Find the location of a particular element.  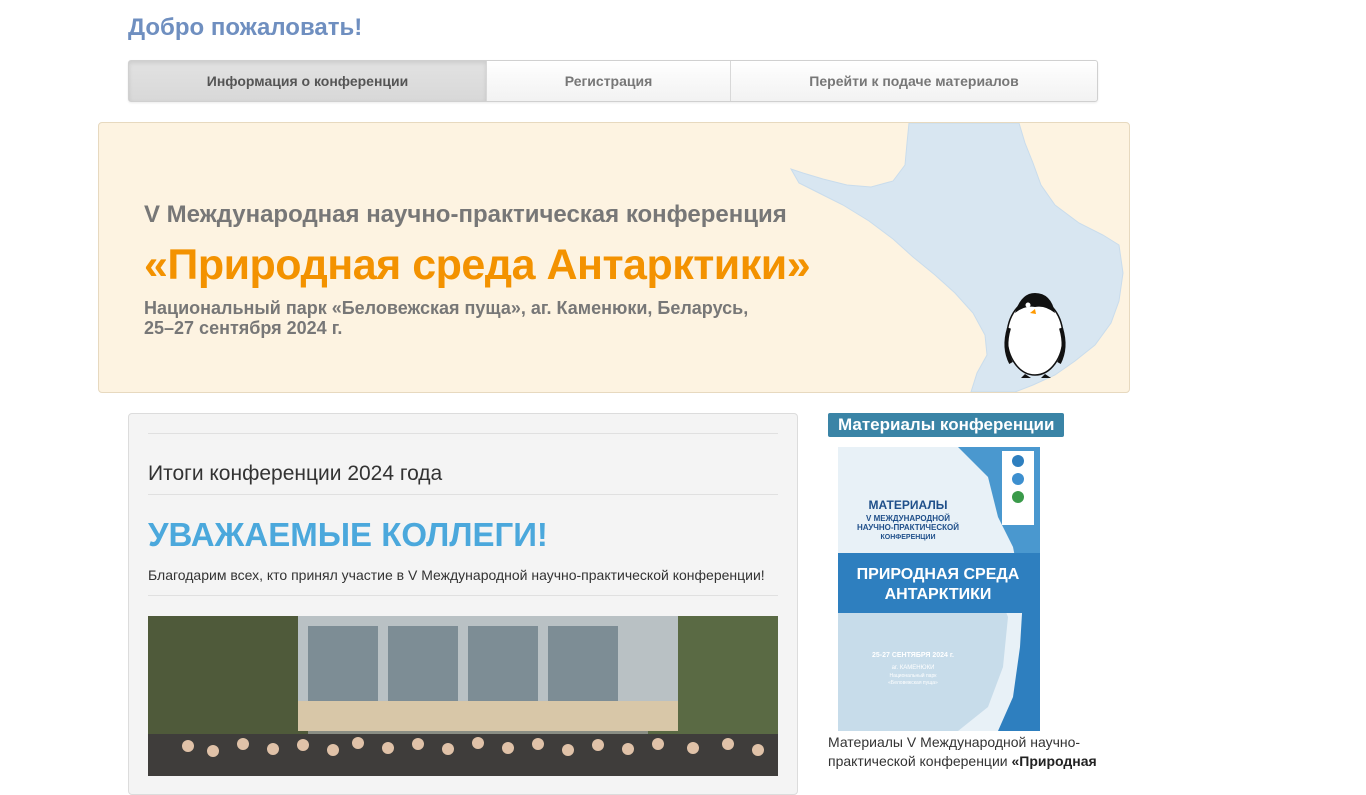

antarctica-map-image is located at coordinates (956, 257).